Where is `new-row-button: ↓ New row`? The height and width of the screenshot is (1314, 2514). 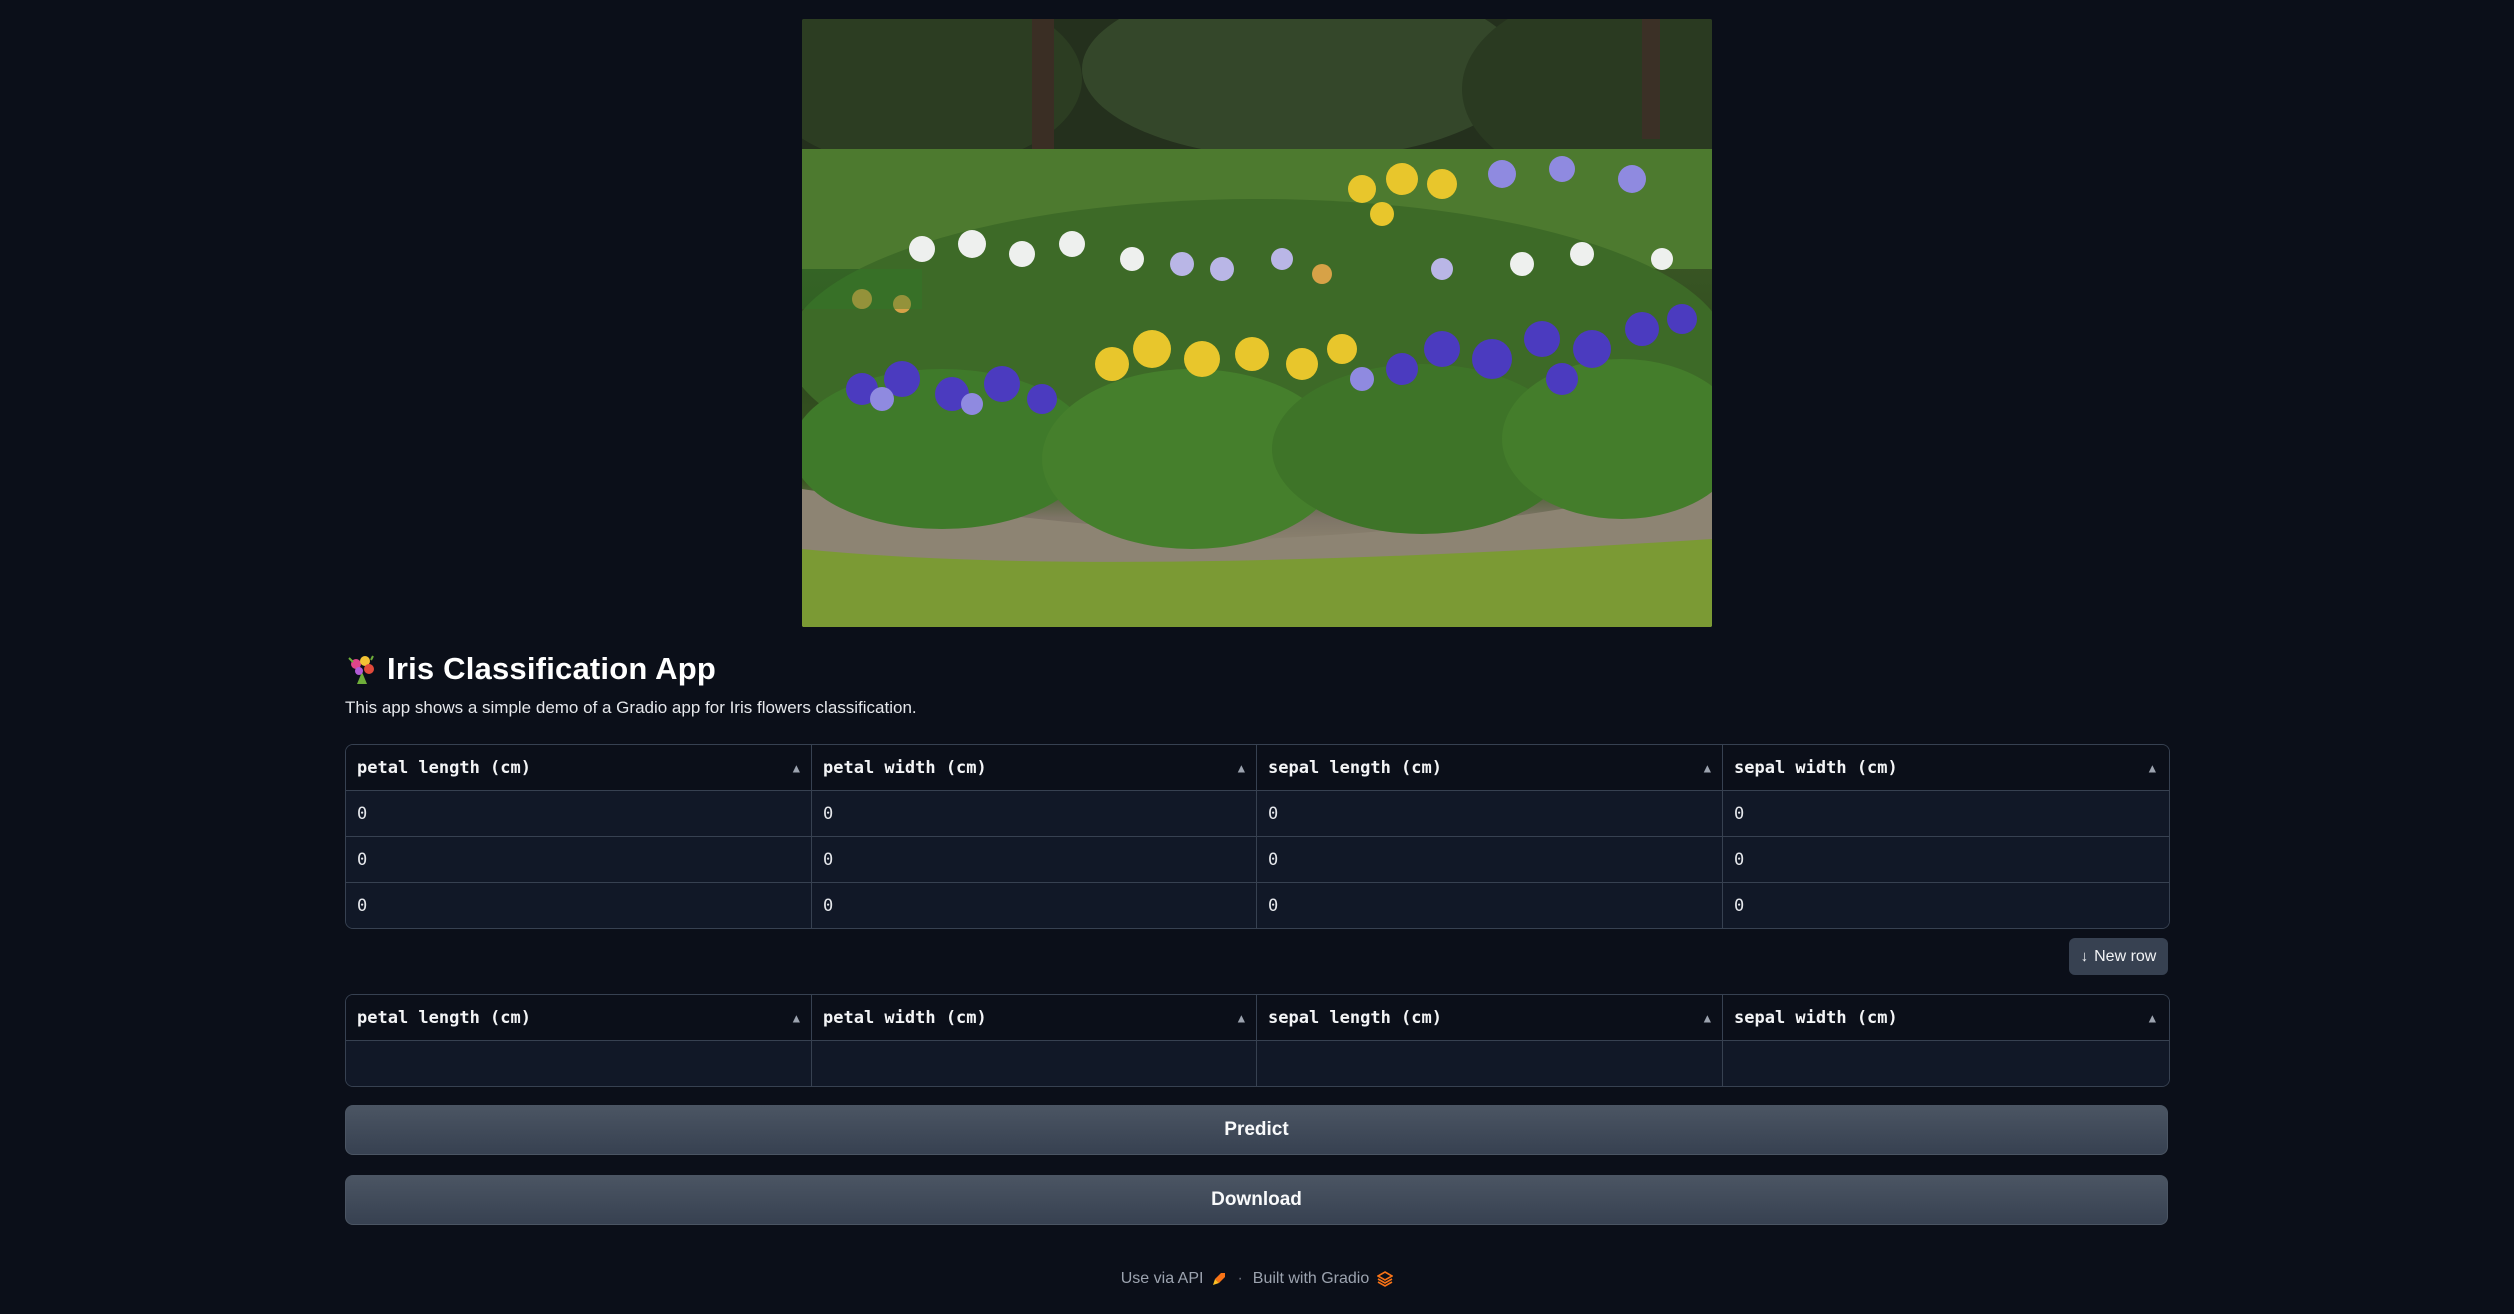 new-row-button: ↓ New row is located at coordinates (2118, 956).